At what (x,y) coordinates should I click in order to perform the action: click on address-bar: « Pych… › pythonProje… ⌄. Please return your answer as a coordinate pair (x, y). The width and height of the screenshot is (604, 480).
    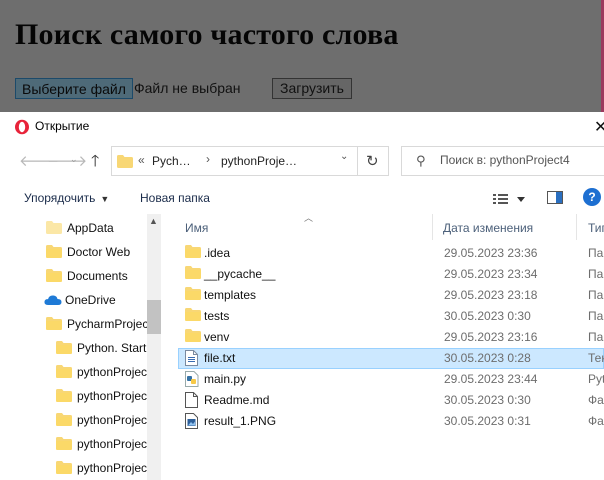
    Looking at the image, I should click on (250, 161).